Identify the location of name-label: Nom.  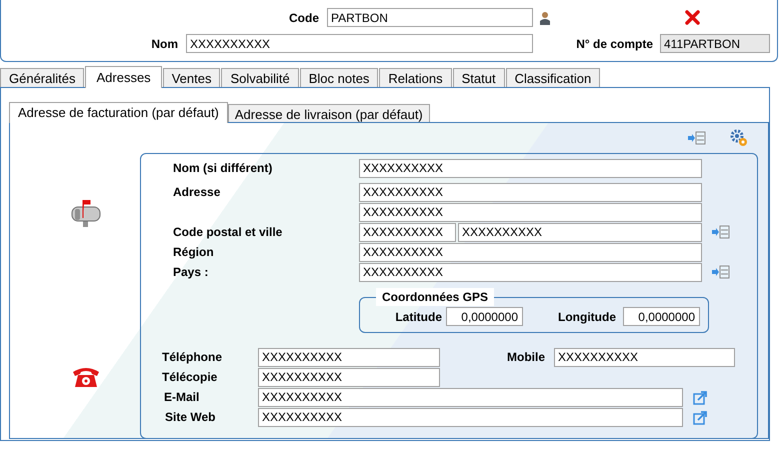
(164, 44).